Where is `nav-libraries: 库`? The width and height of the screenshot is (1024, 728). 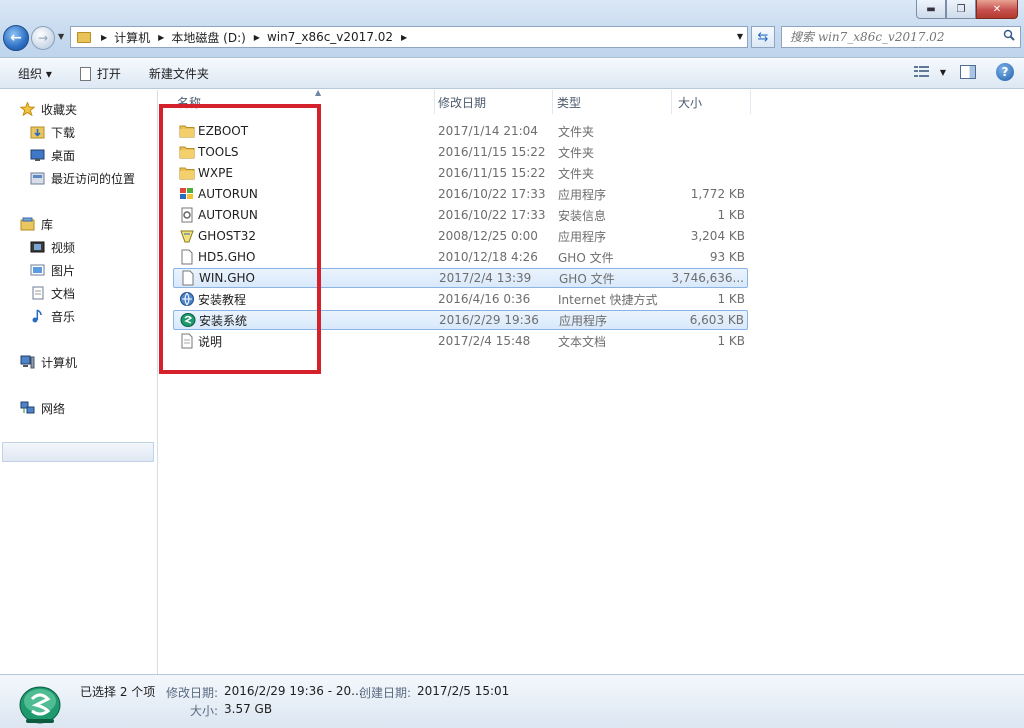
nav-libraries: 库 is located at coordinates (36, 224).